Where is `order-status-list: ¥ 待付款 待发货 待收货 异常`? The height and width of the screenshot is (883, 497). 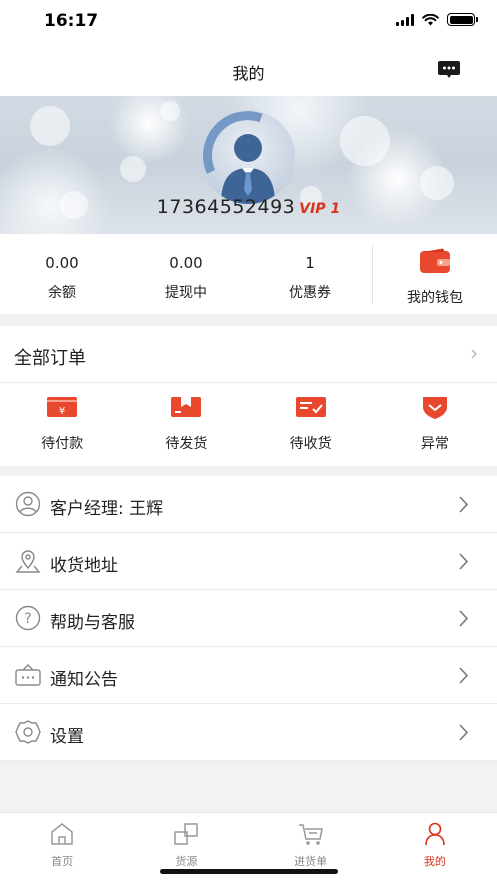 order-status-list: ¥ 待付款 待发货 待收货 异常 is located at coordinates (248, 418).